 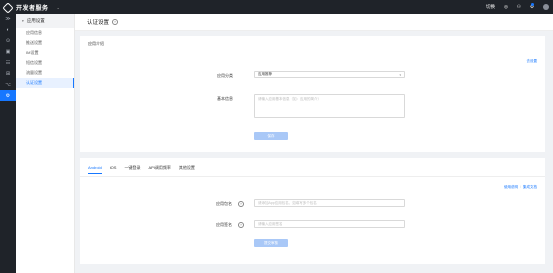 I want to click on package-name-label: 应用包名, so click(x=224, y=203).